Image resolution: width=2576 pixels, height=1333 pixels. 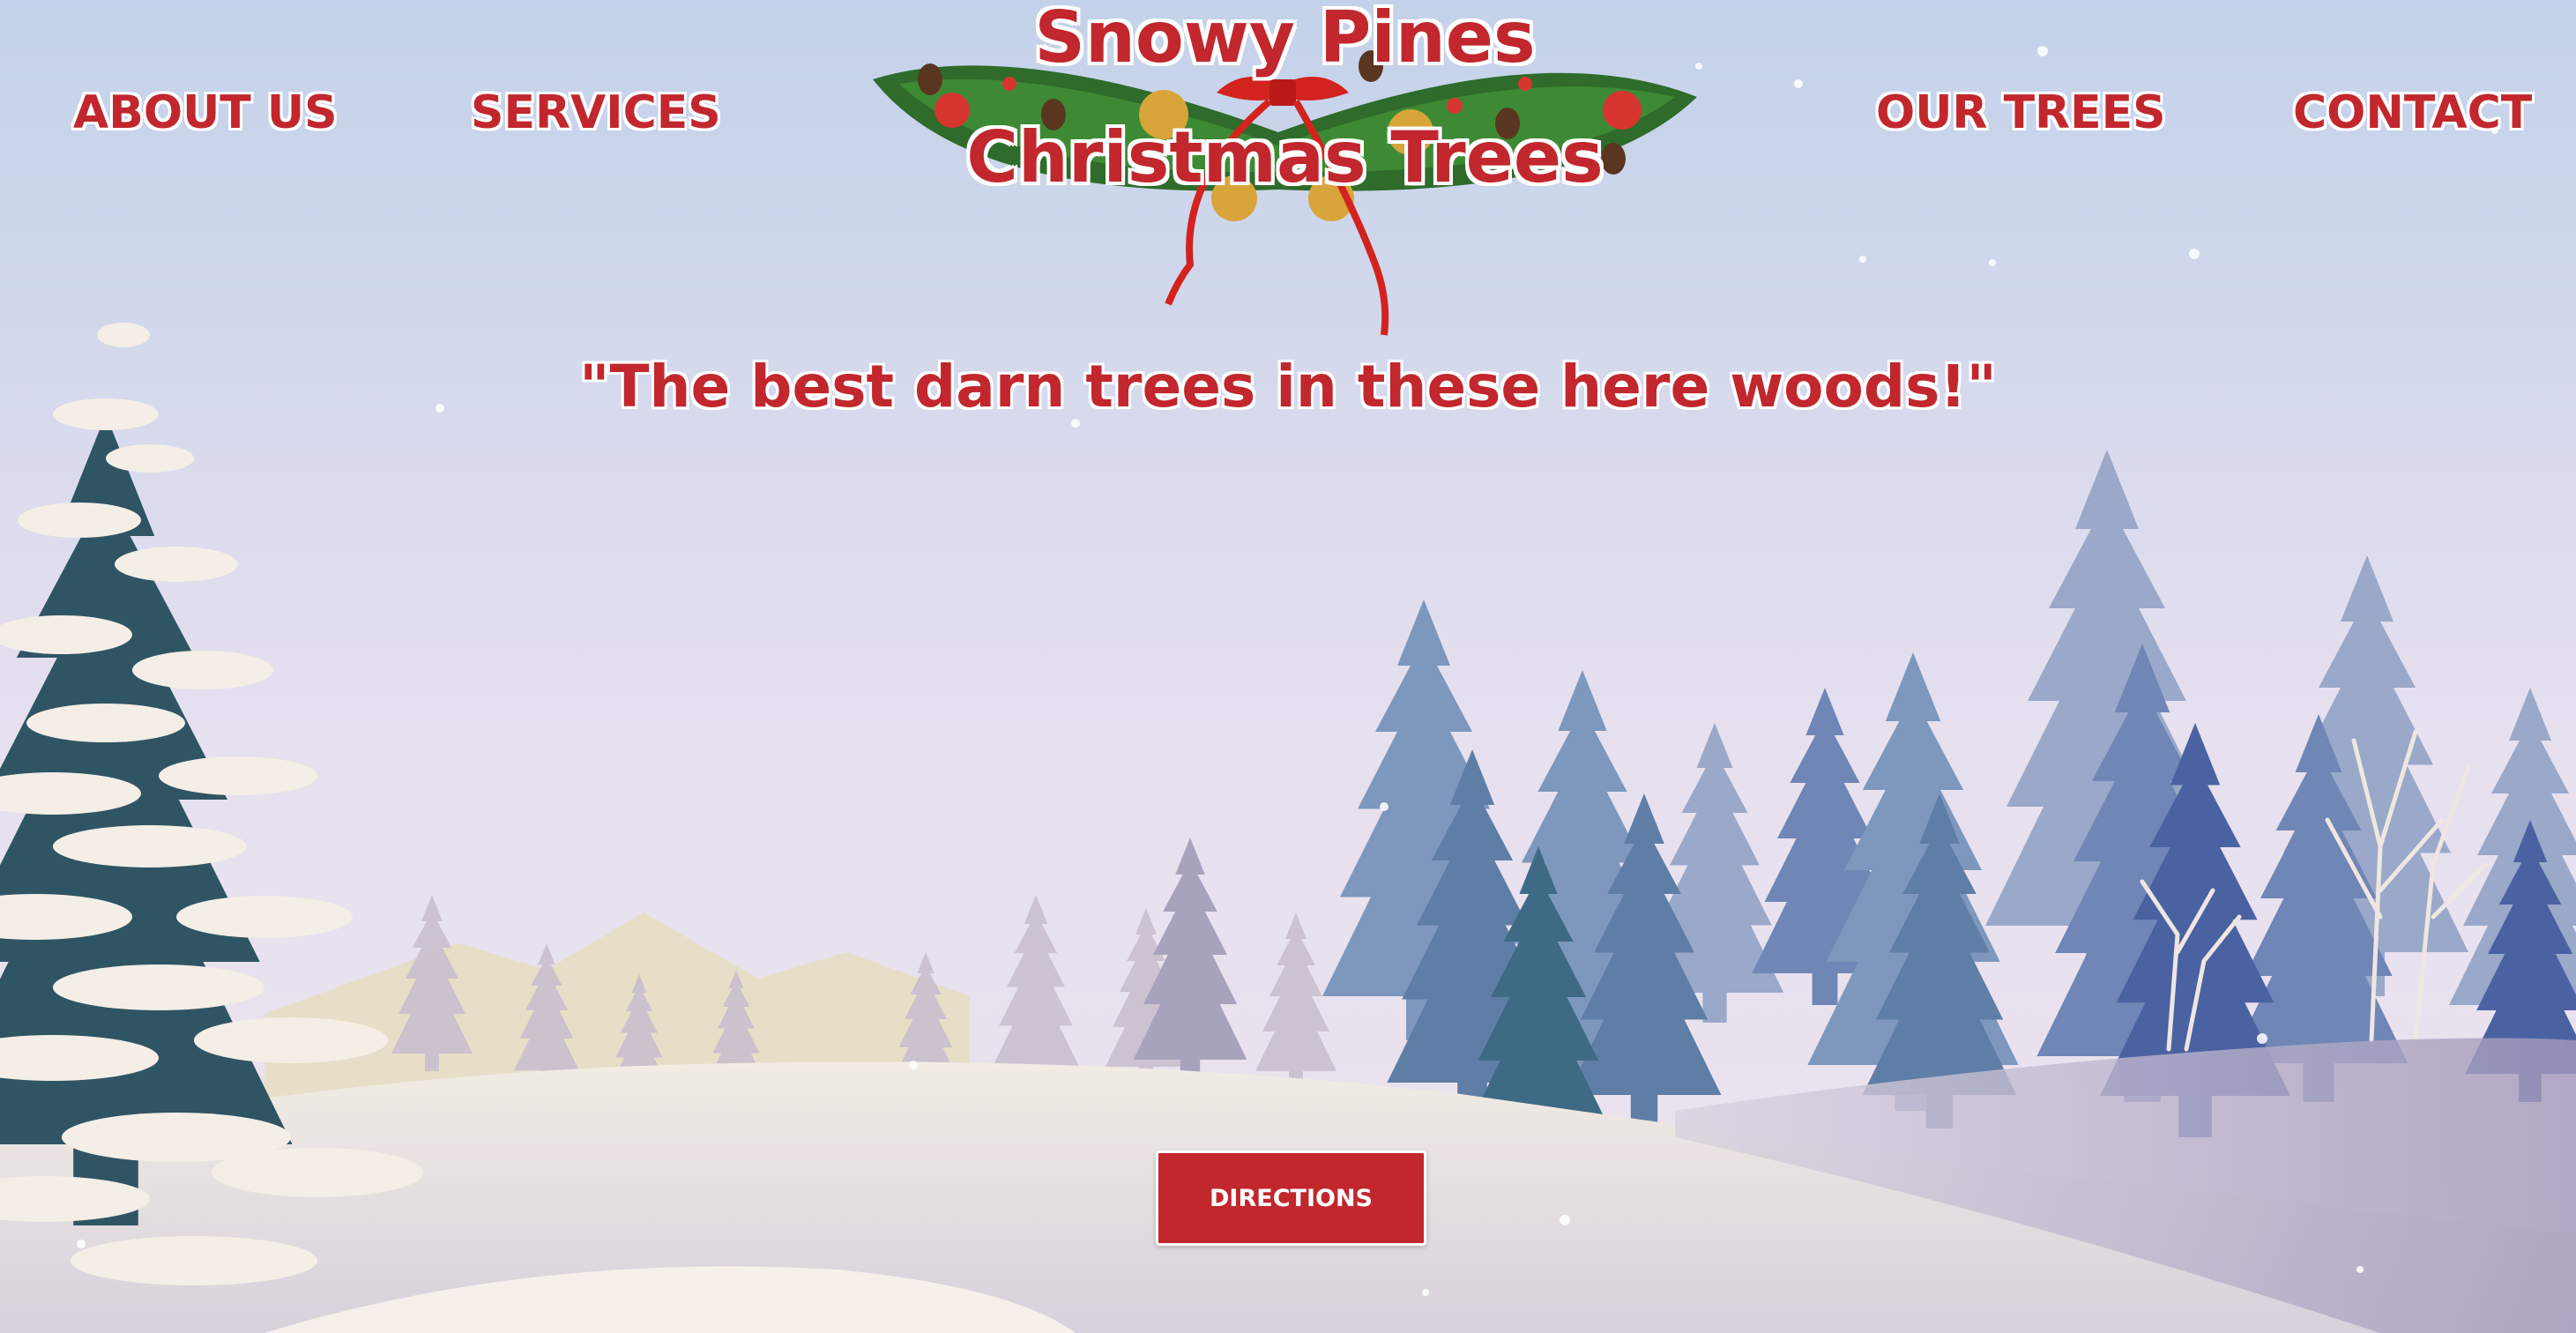 What do you see at coordinates (1285, 157) in the screenshot?
I see `logo-line-2: Christmas Trees` at bounding box center [1285, 157].